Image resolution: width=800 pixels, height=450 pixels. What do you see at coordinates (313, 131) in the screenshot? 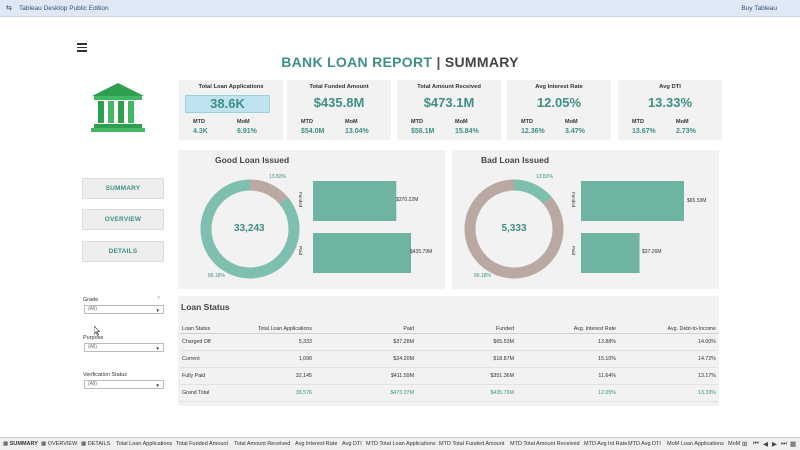
I see `kpi-mtd-value: $54.0M` at bounding box center [313, 131].